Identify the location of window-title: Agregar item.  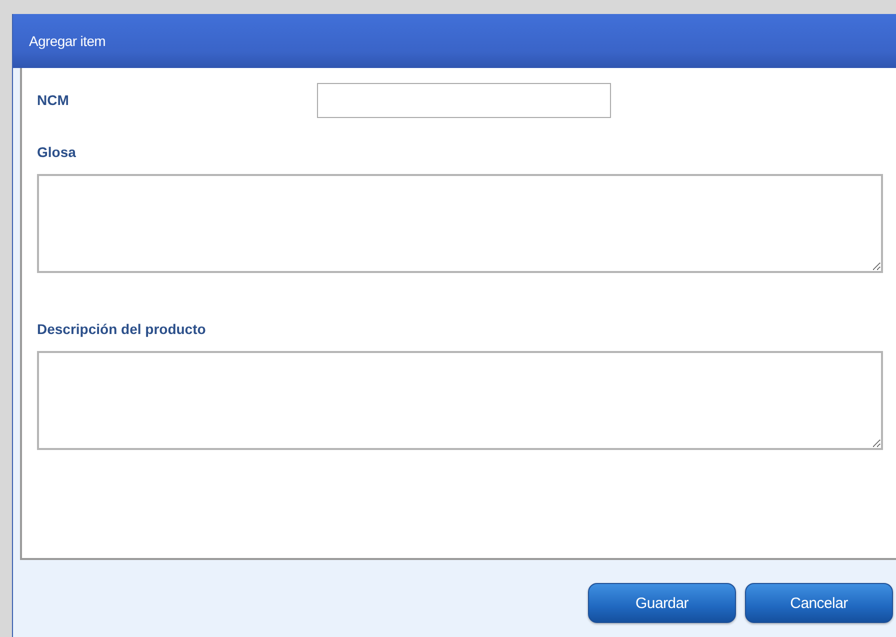
(67, 41).